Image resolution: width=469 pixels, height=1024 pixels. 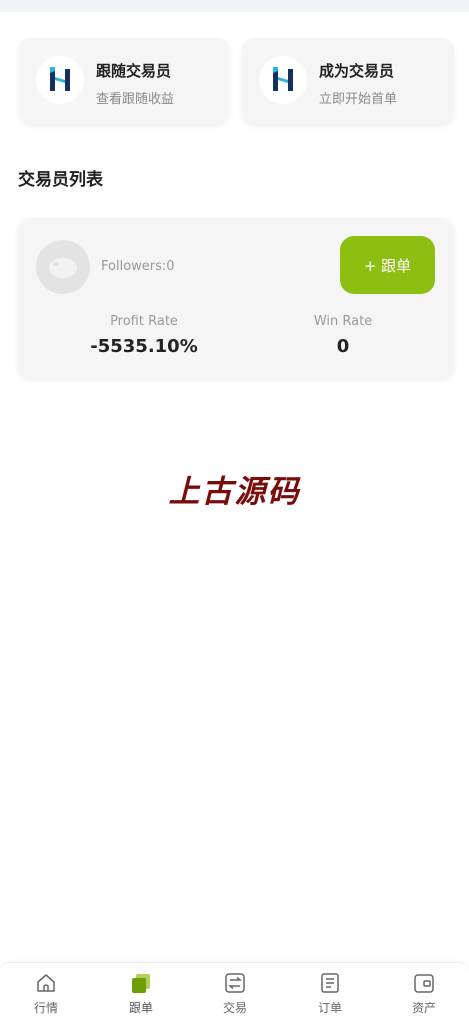 What do you see at coordinates (343, 346) in the screenshot?
I see `win-rate-value: 0` at bounding box center [343, 346].